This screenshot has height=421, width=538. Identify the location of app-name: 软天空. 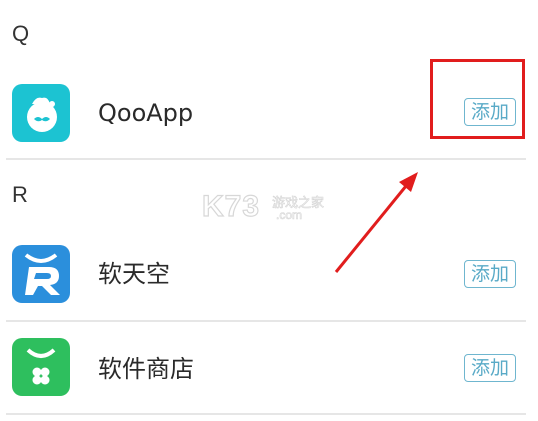
(134, 274).